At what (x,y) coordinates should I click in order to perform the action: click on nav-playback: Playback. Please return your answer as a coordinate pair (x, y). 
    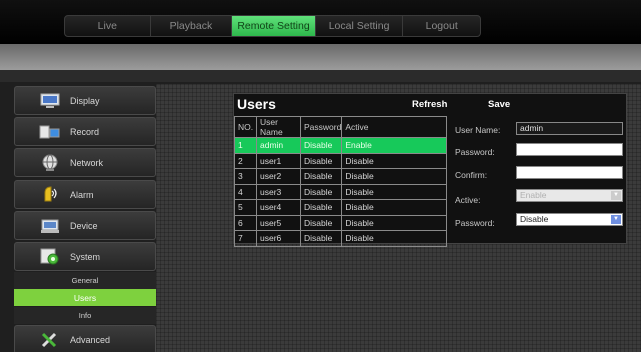
    Looking at the image, I should click on (192, 26).